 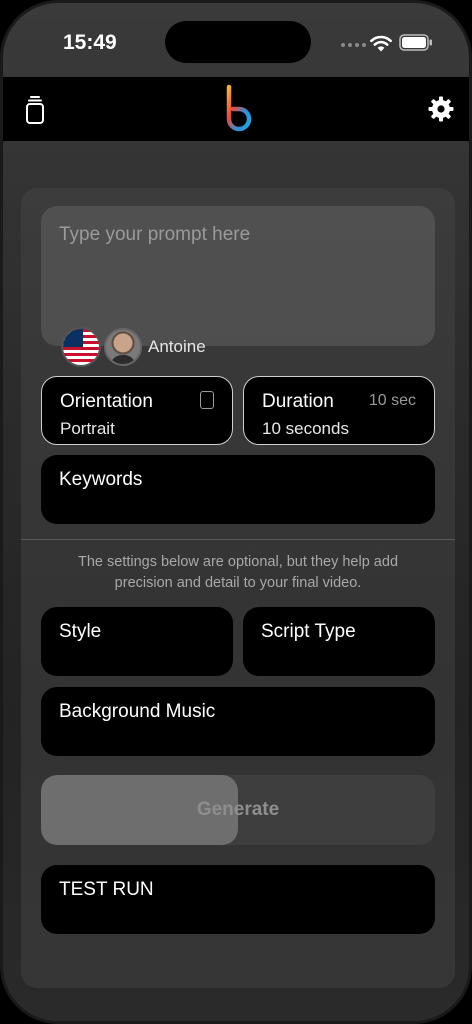 I want to click on background-music-title: Background Music, so click(x=137, y=711).